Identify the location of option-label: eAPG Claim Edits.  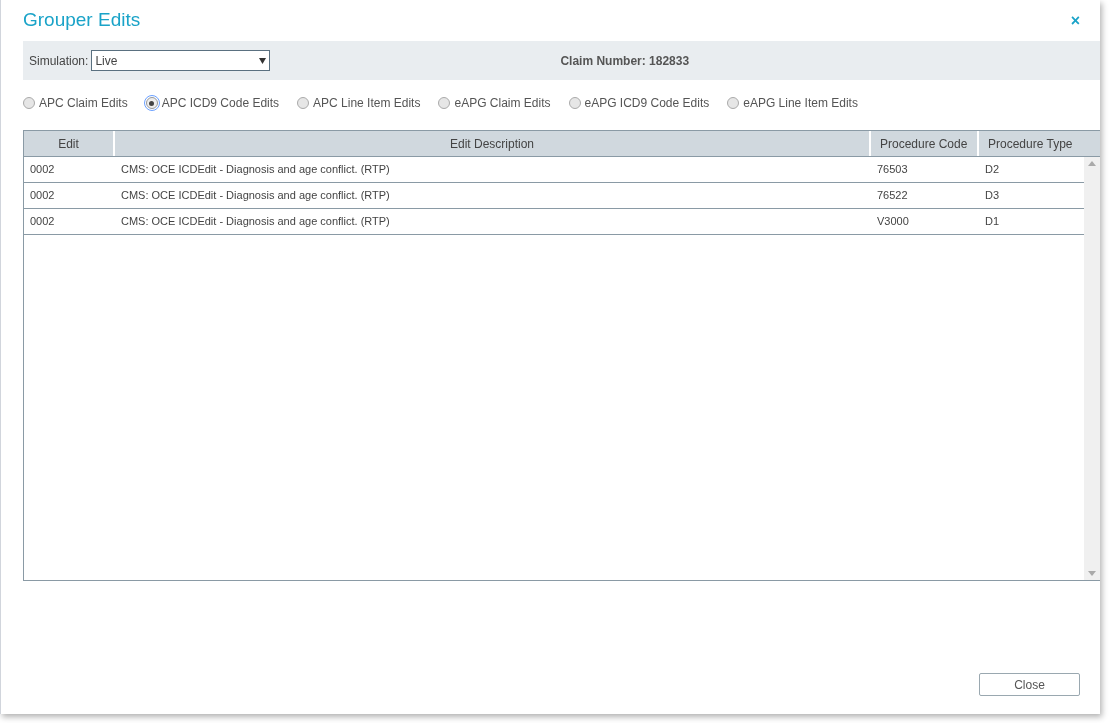
(502, 103).